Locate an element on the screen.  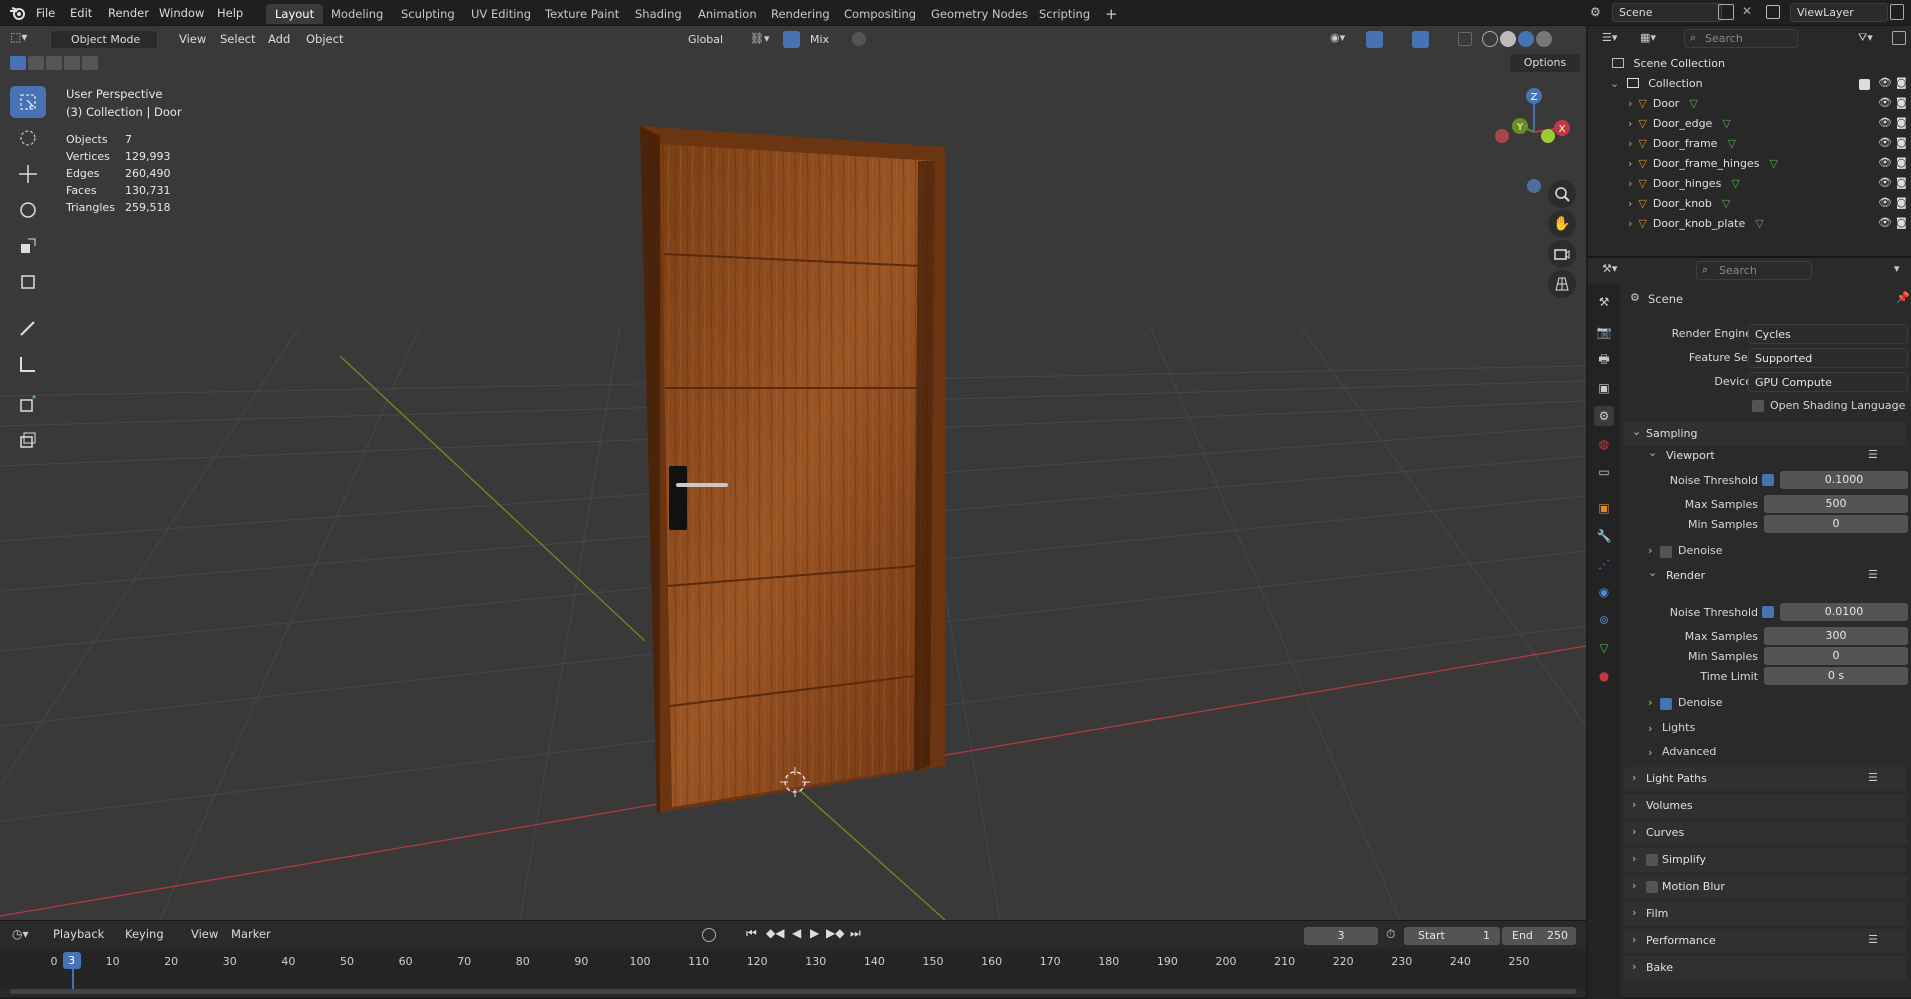
tab-uv-editing: UV Editing is located at coordinates (501, 14).